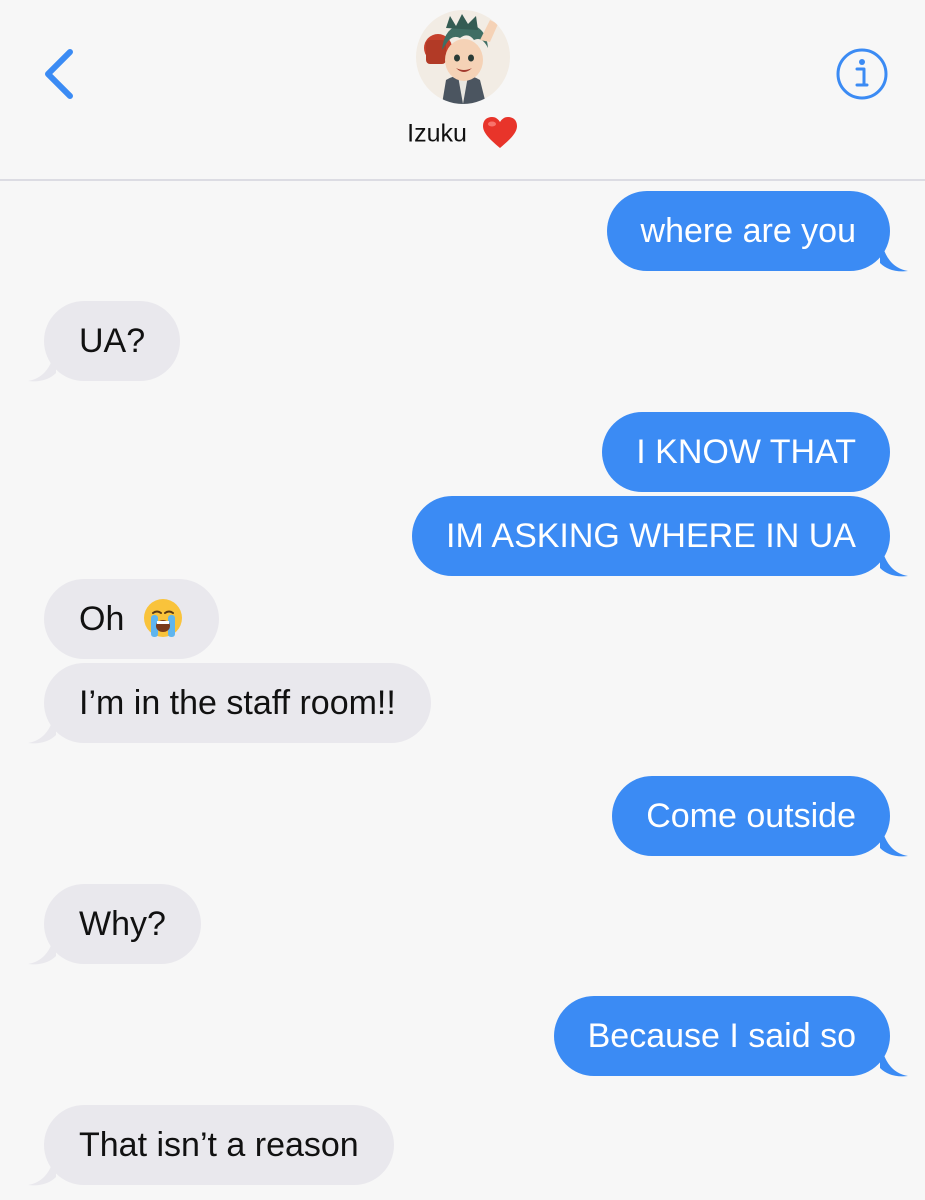 This screenshot has width=925, height=1200. I want to click on sent-message-bubble: Because I said so, so click(721, 1036).